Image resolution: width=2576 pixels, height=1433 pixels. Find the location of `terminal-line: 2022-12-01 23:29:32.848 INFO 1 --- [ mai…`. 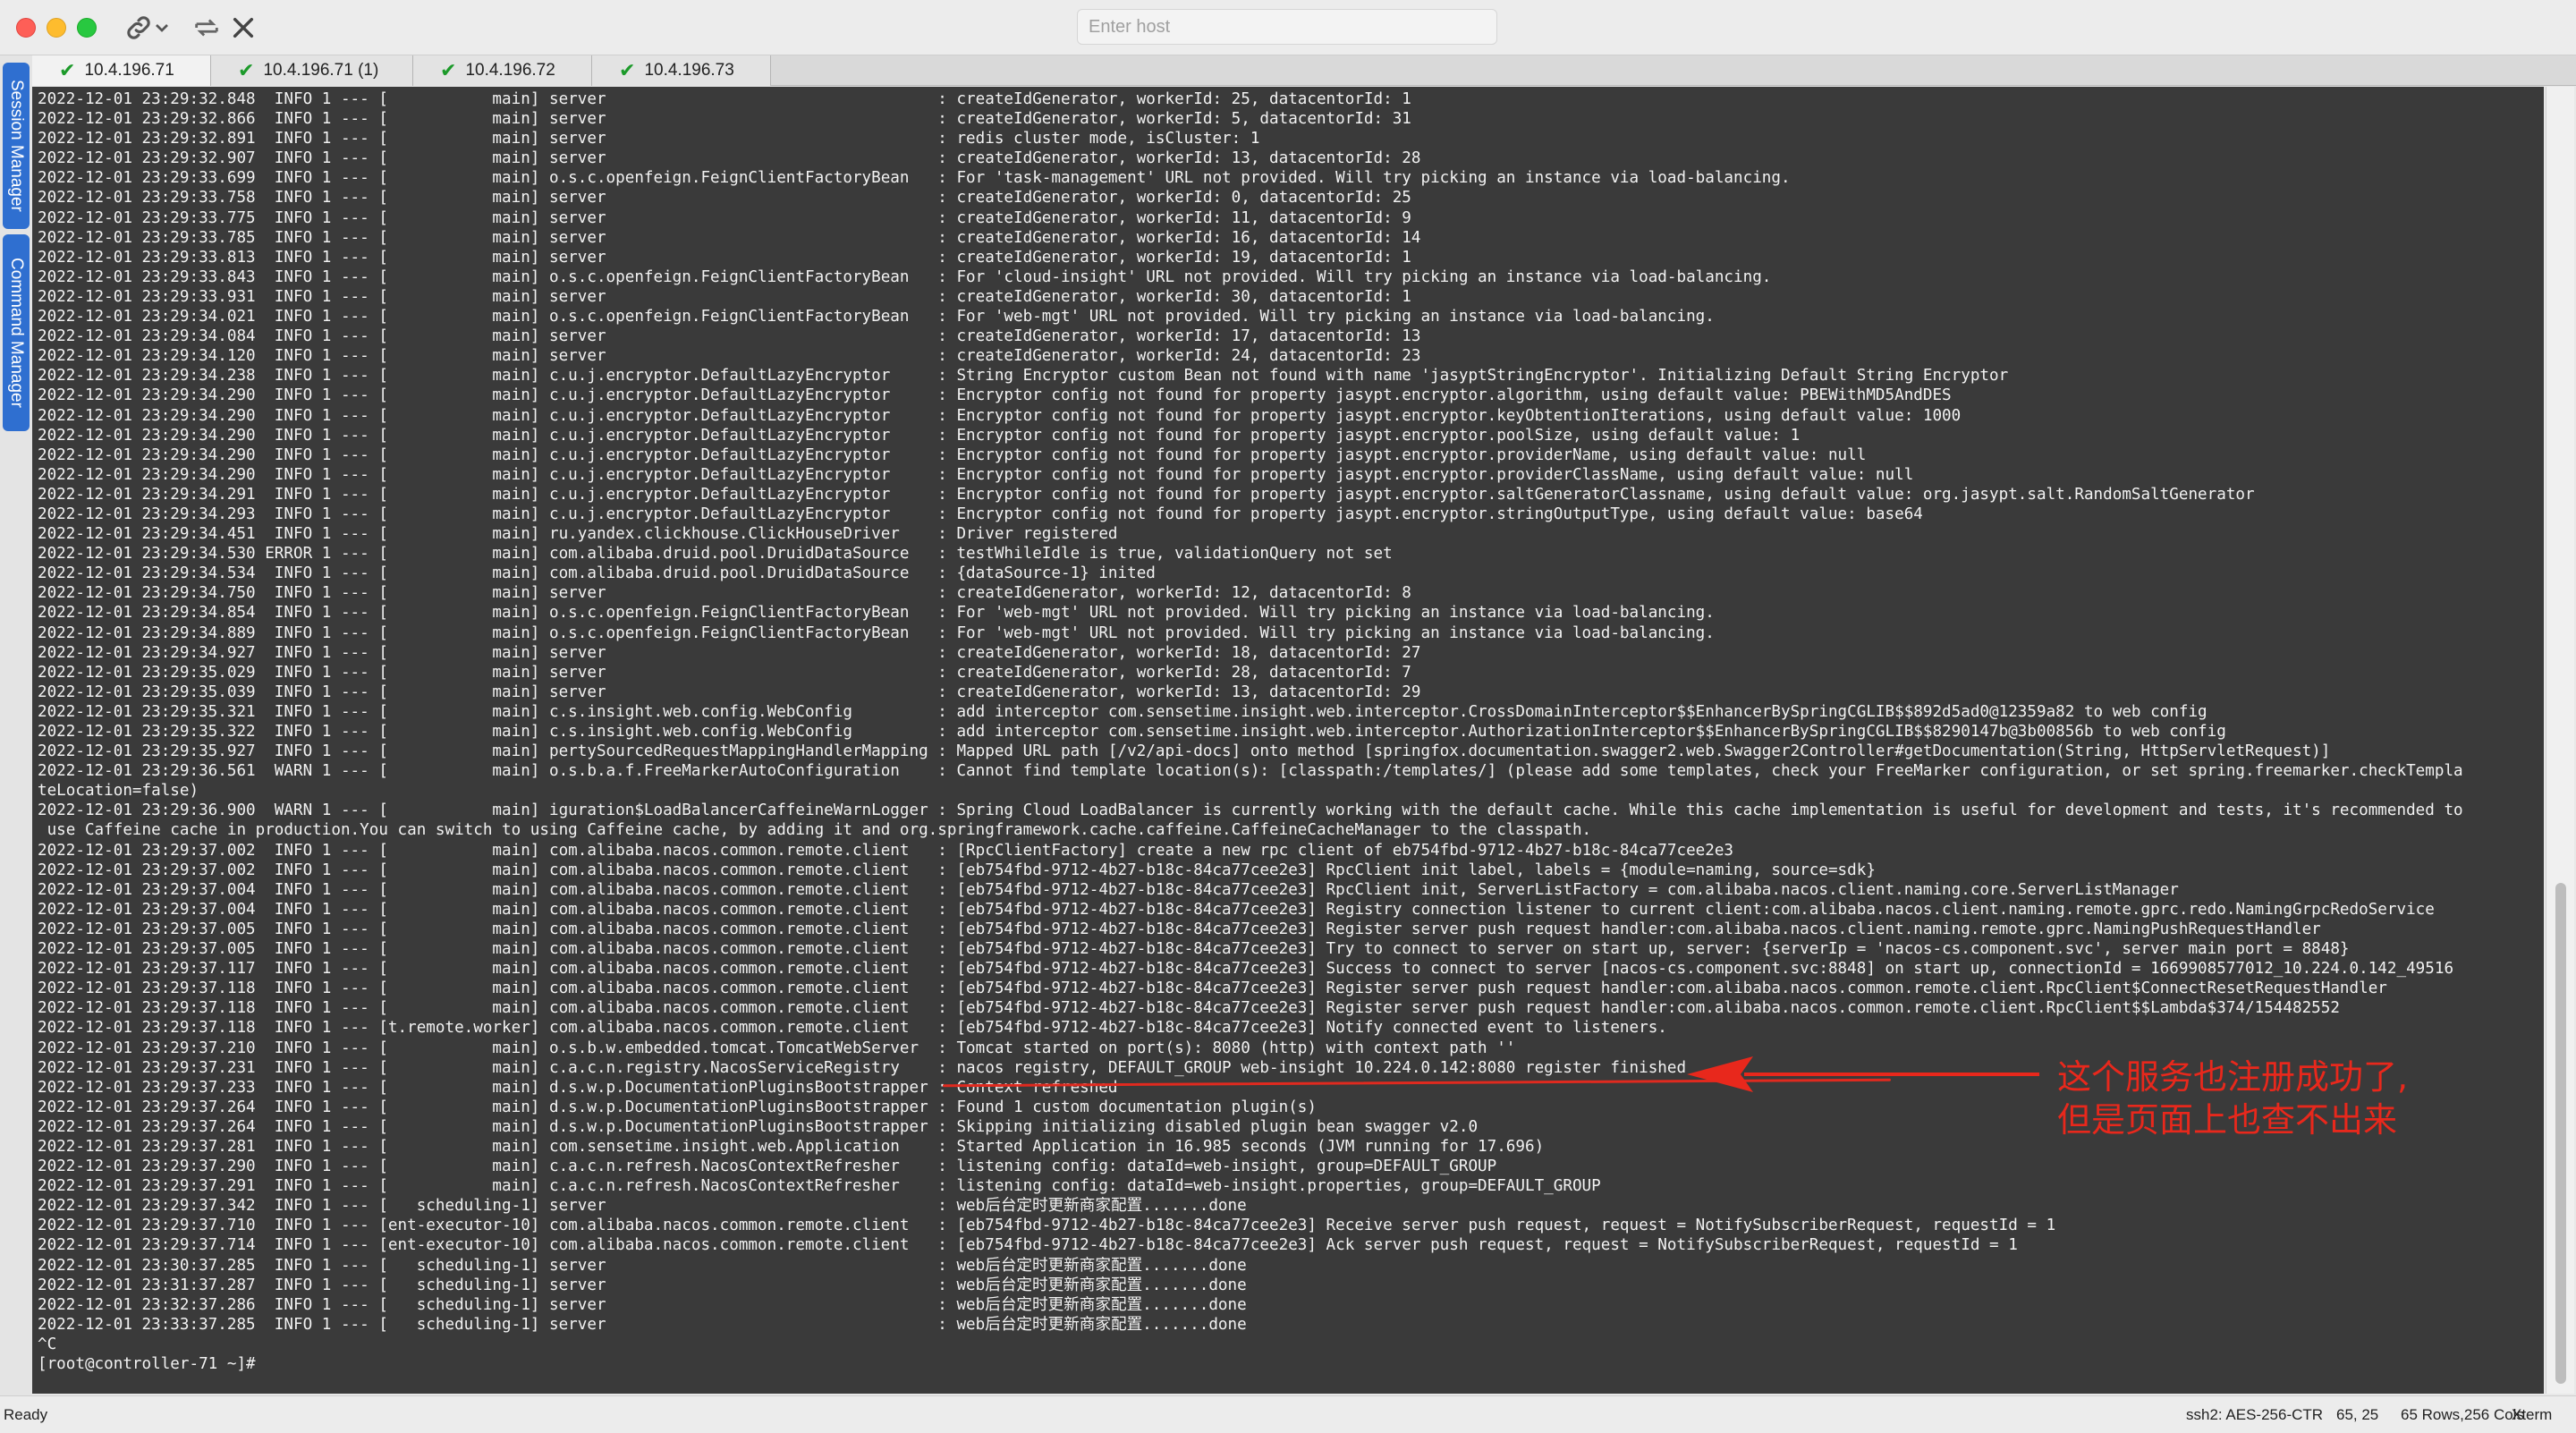

terminal-line: 2022-12-01 23:29:32.848 INFO 1 --- [ mai… is located at coordinates (724, 99).